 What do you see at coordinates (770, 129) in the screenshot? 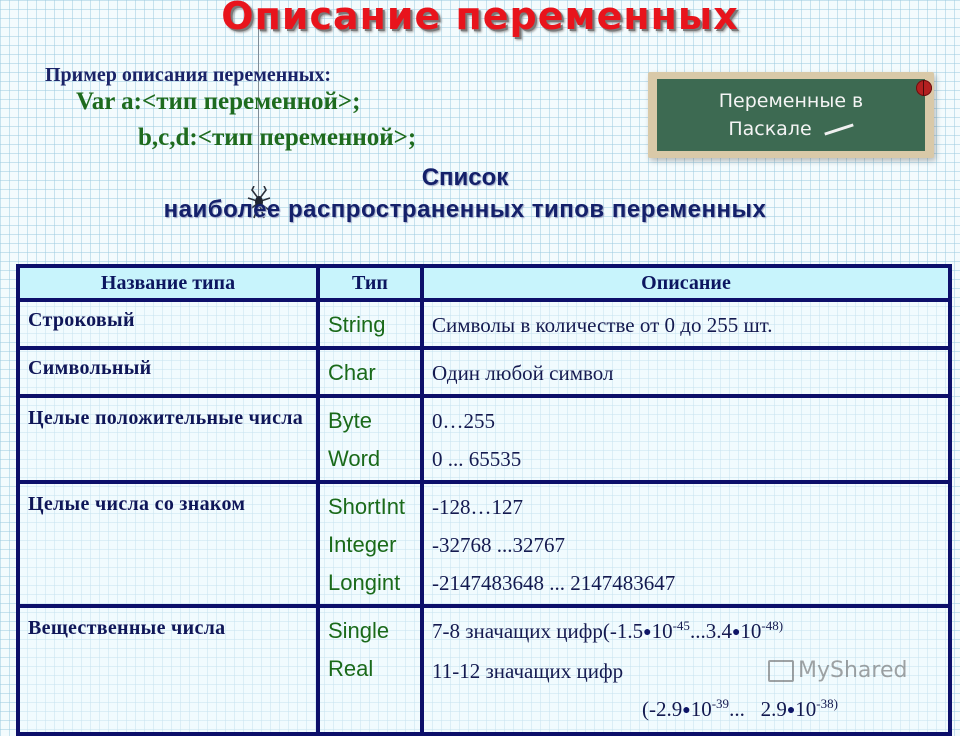
I see `board-line-2: Паскале` at bounding box center [770, 129].